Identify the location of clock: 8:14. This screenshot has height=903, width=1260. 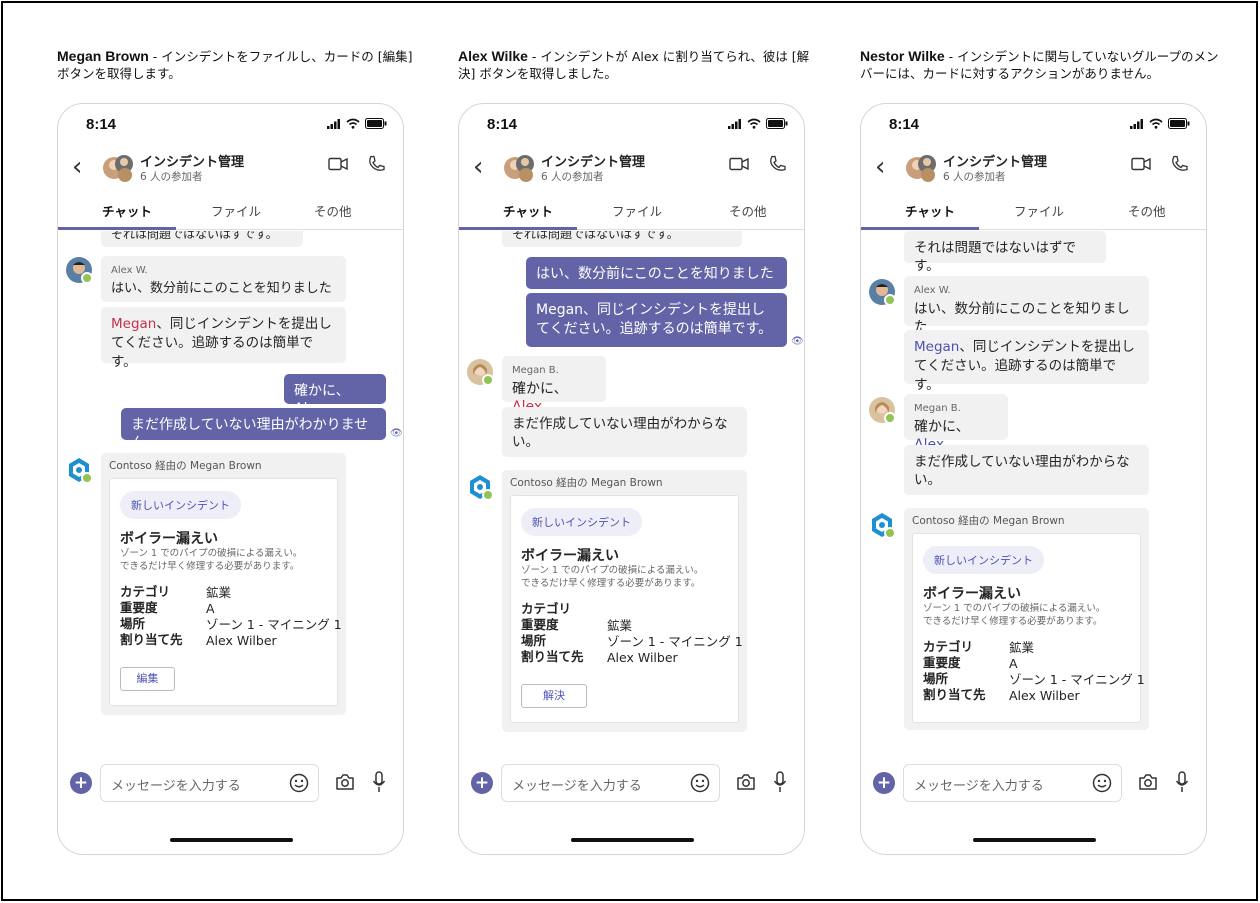
(904, 124).